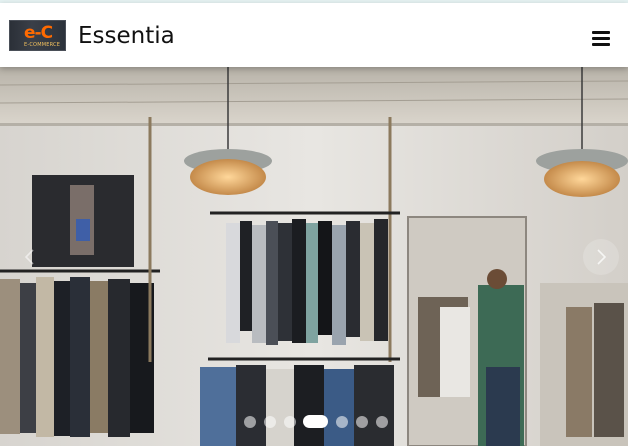 The image size is (628, 446). What do you see at coordinates (42, 45) in the screenshot?
I see `logo-subtitle: E-COMMERCE` at bounding box center [42, 45].